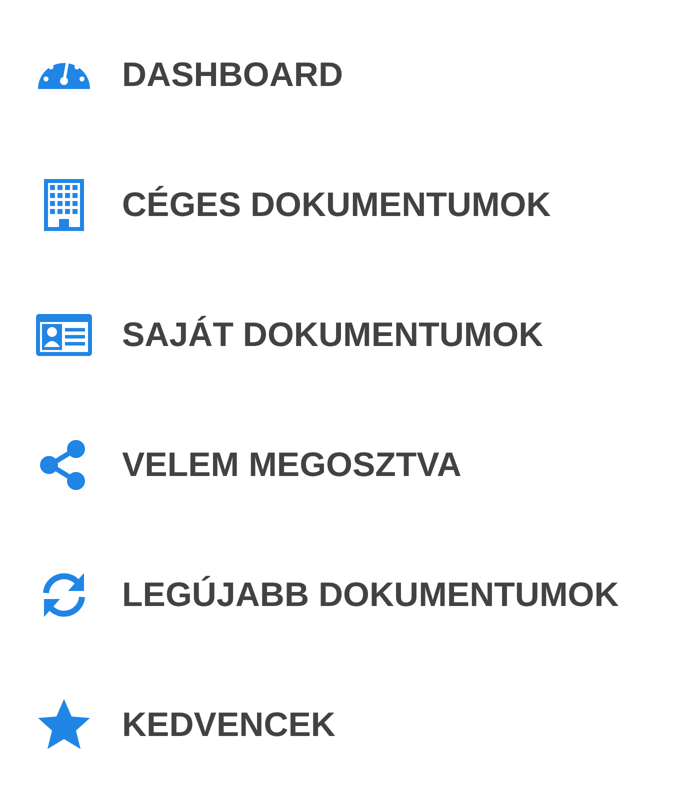  Describe the element at coordinates (185, 725) in the screenshot. I see `menu-item: KEDVENCEK` at that location.